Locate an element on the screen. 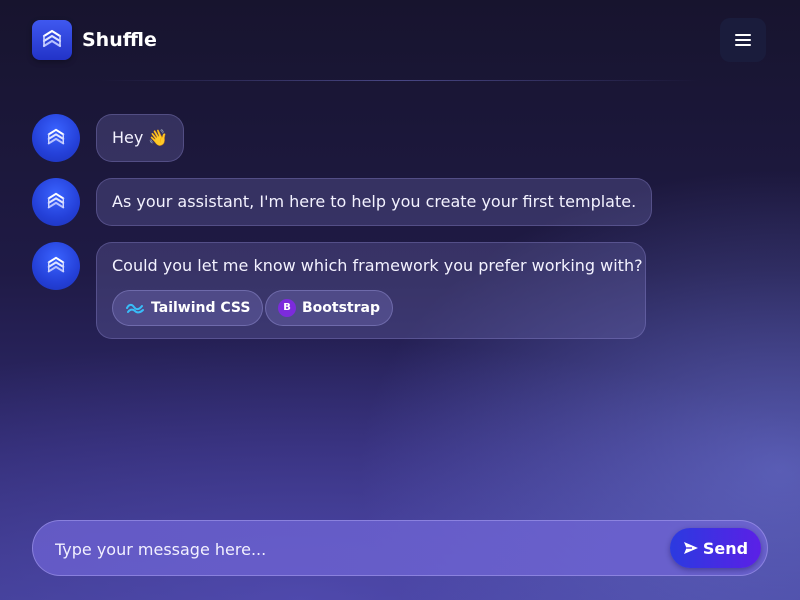 Image resolution: width=800 pixels, height=600 pixels. hamburger-menu-icon is located at coordinates (743, 40).